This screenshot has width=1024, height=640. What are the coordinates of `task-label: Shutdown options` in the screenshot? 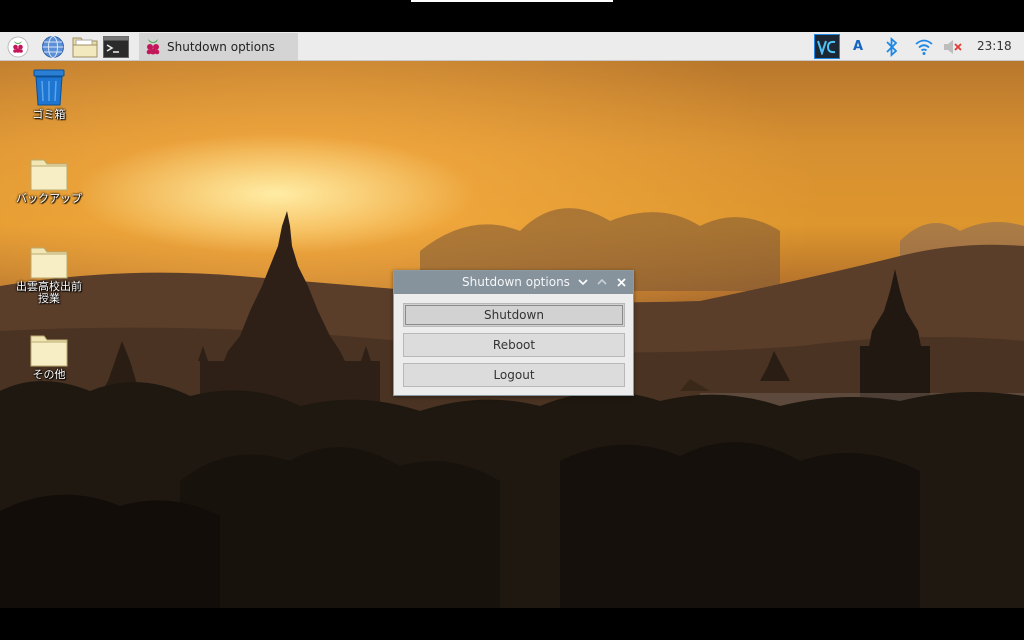 It's located at (221, 46).